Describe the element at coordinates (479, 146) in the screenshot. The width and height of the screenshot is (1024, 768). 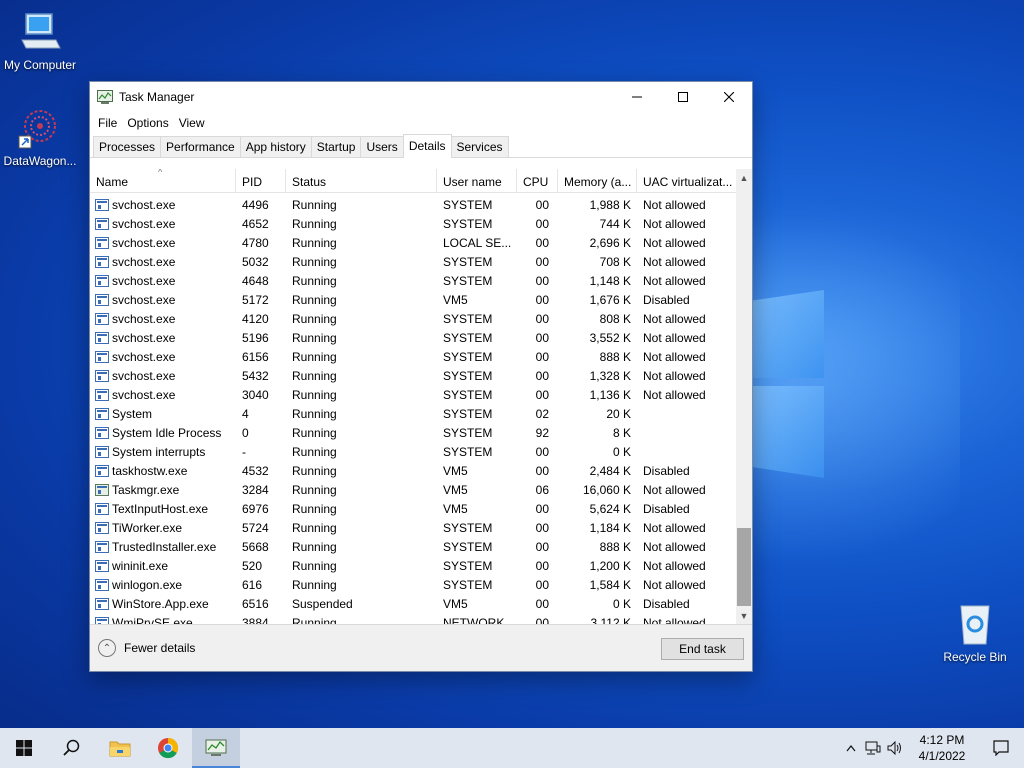
I see `tab-services: Services` at that location.